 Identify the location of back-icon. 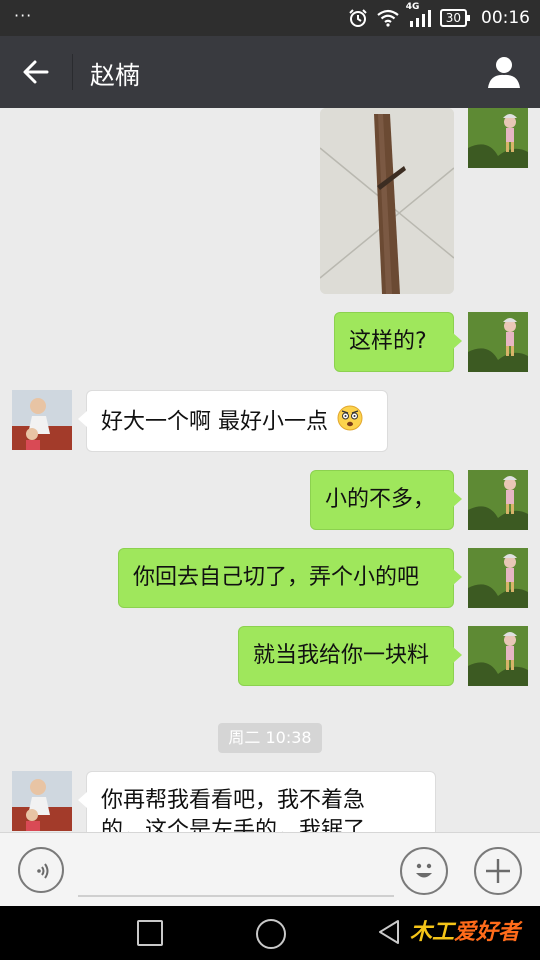
(389, 934).